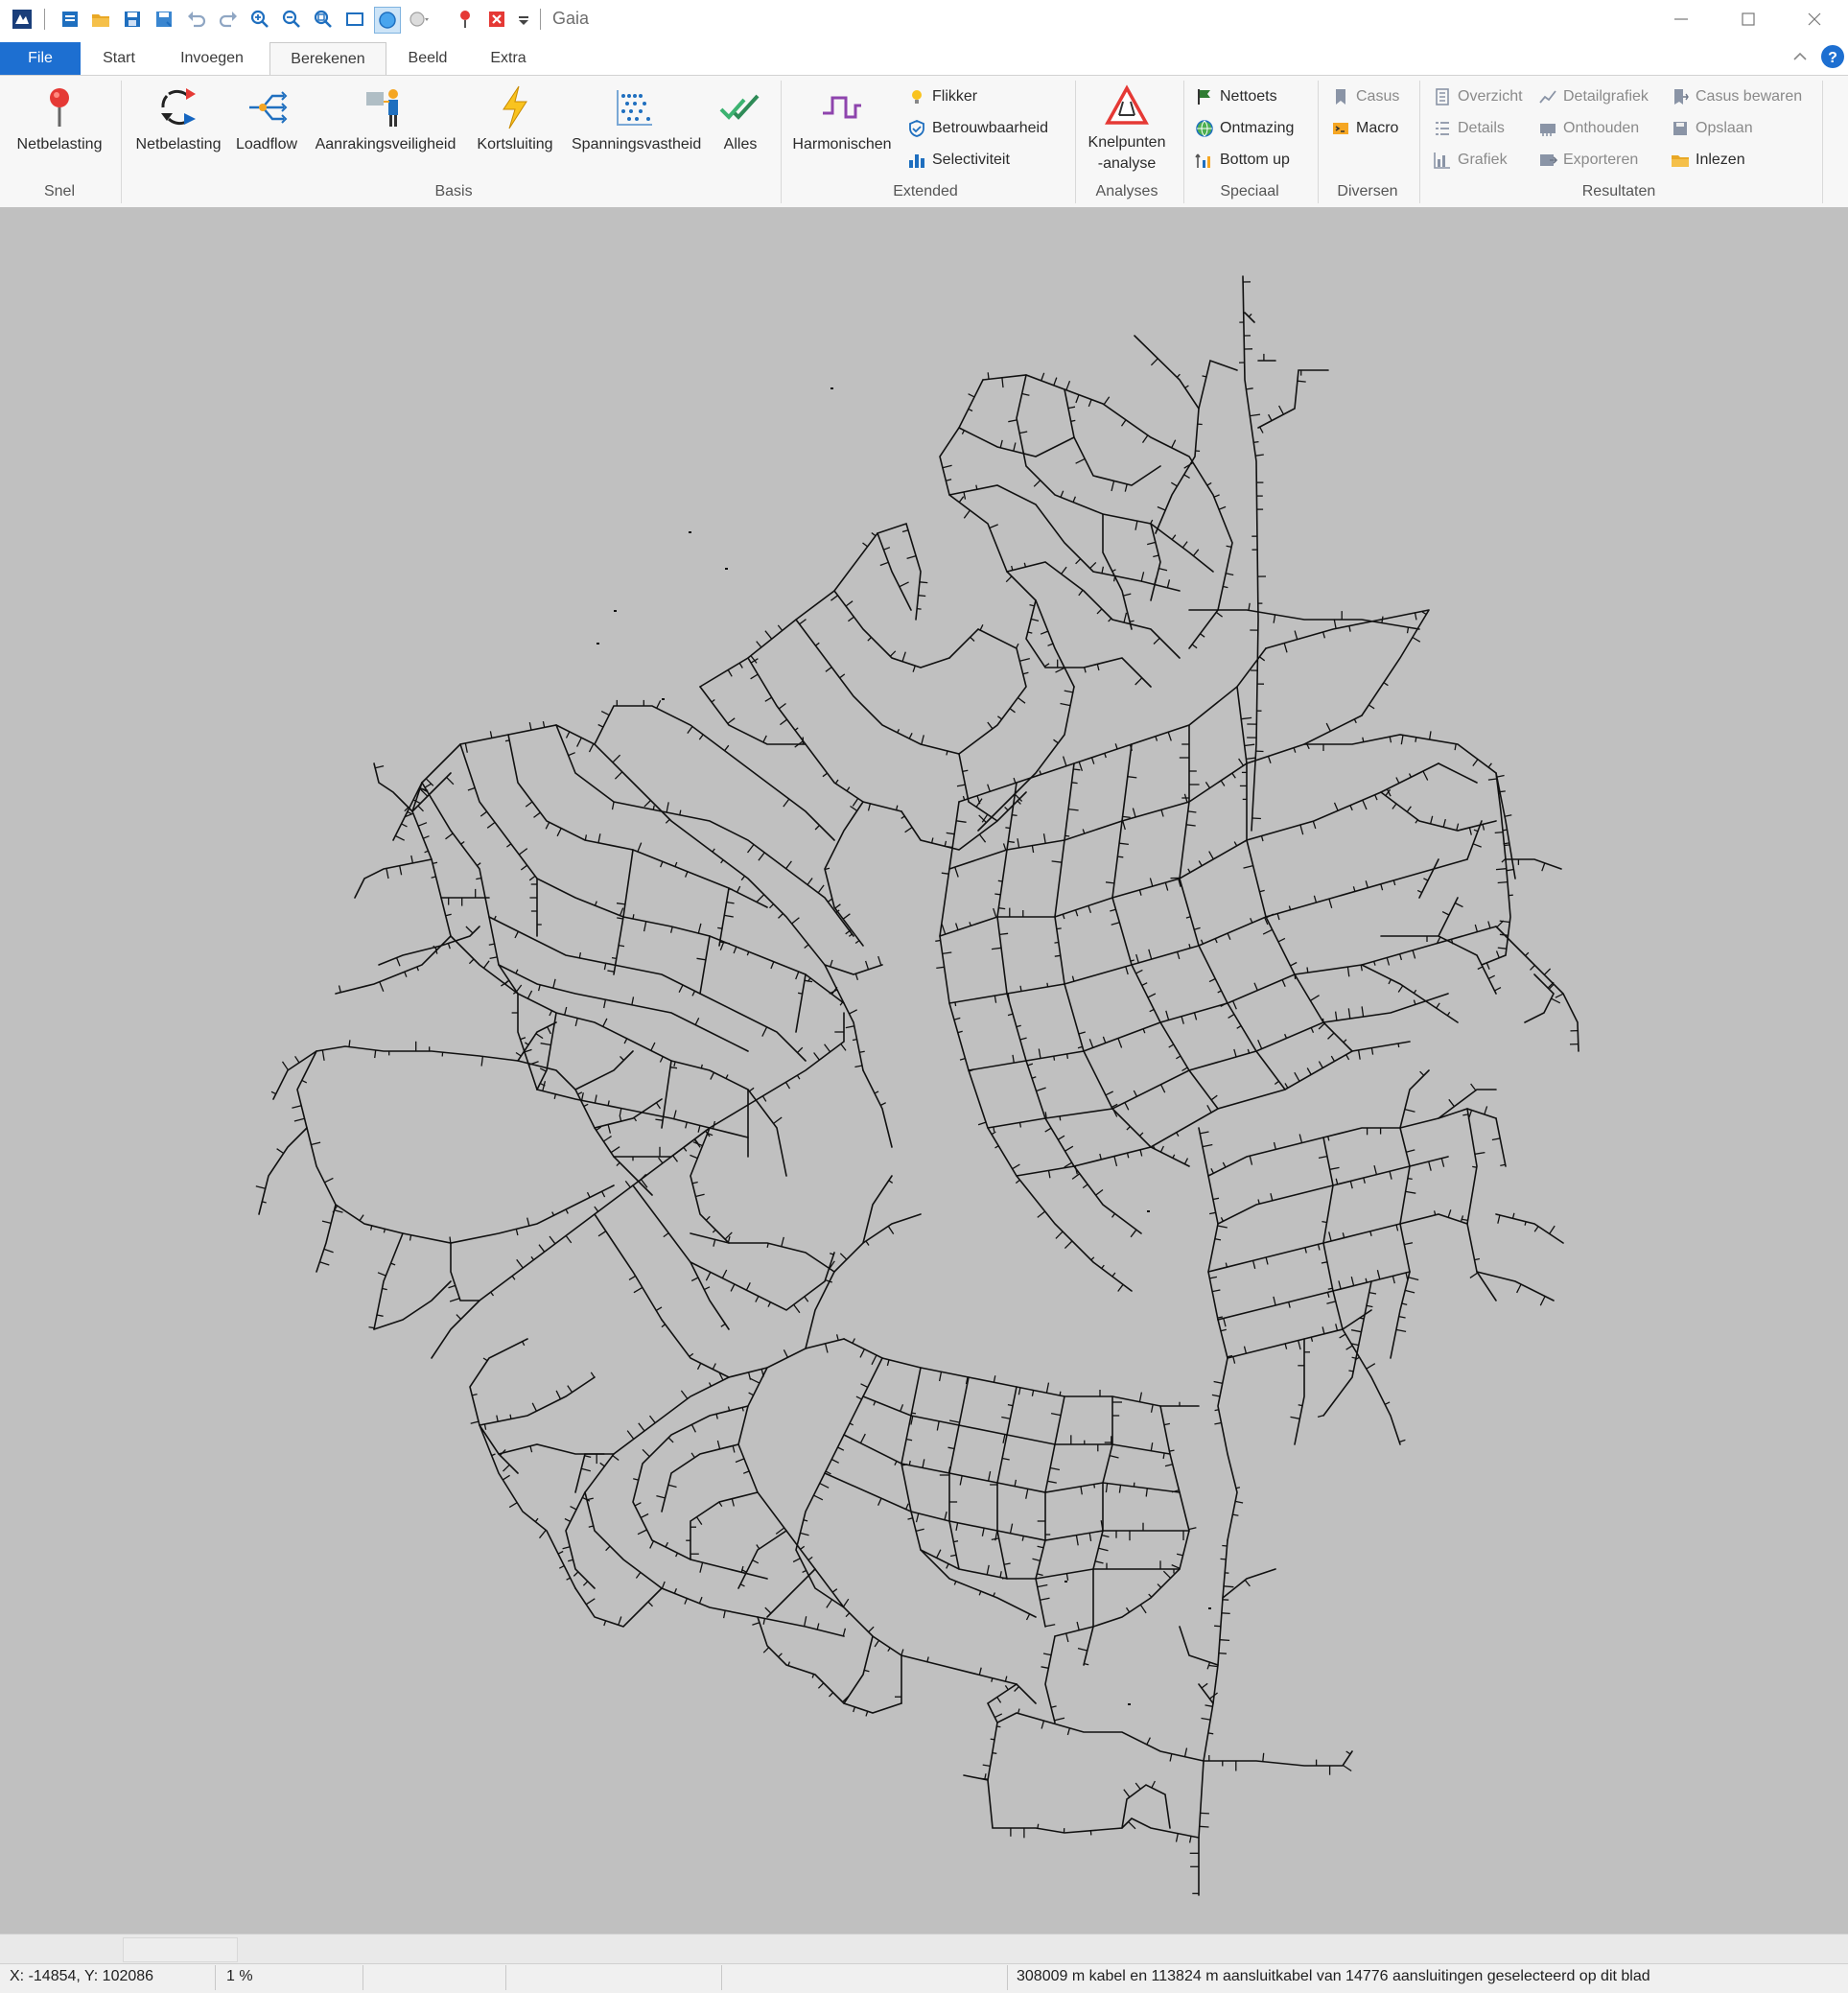 The width and height of the screenshot is (1848, 1993). I want to click on opslaan-button: Opslaan, so click(1710, 128).